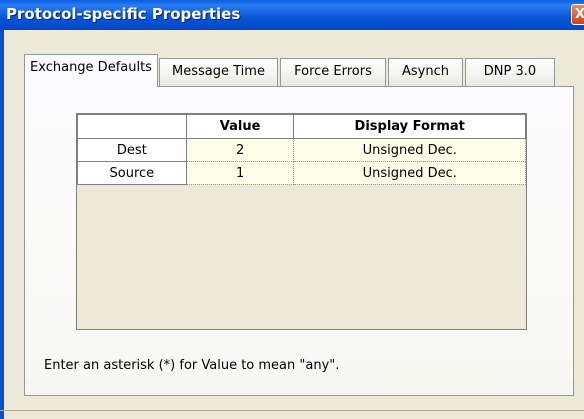 The width and height of the screenshot is (584, 419). I want to click on window-frame, so click(2, 224).